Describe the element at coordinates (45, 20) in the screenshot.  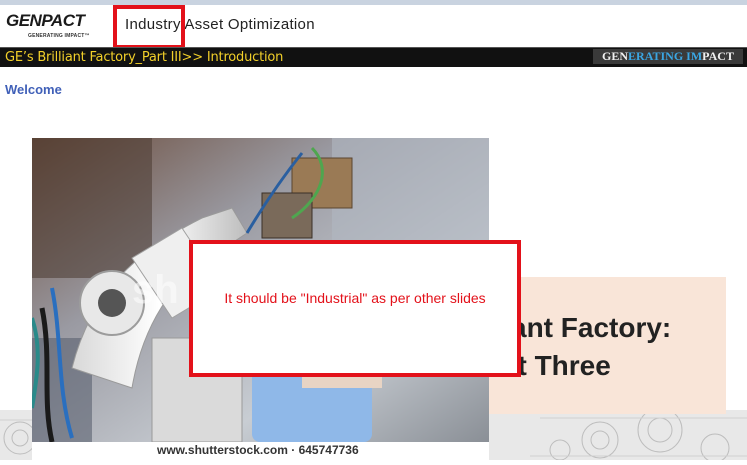
I see `logo-text: GENPACT` at that location.